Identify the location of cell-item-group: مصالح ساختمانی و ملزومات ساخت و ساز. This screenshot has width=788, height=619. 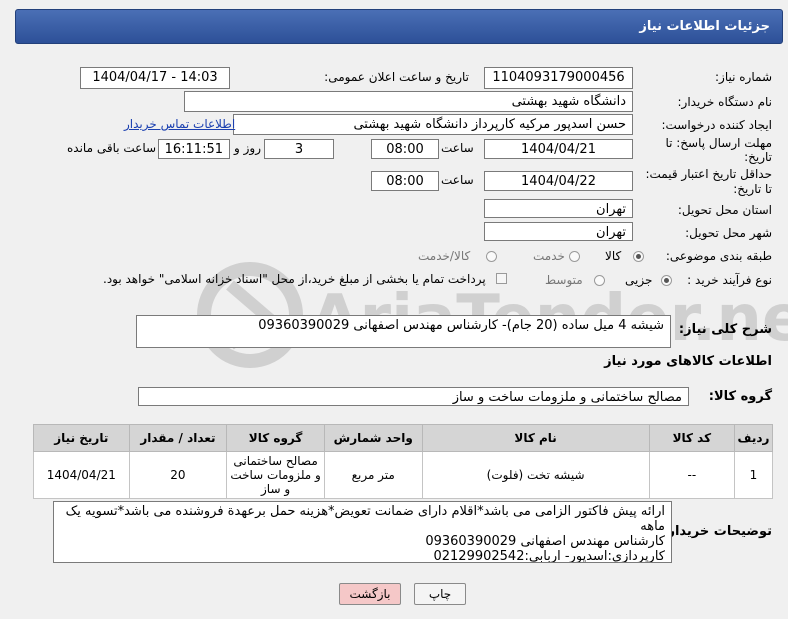
(275, 475).